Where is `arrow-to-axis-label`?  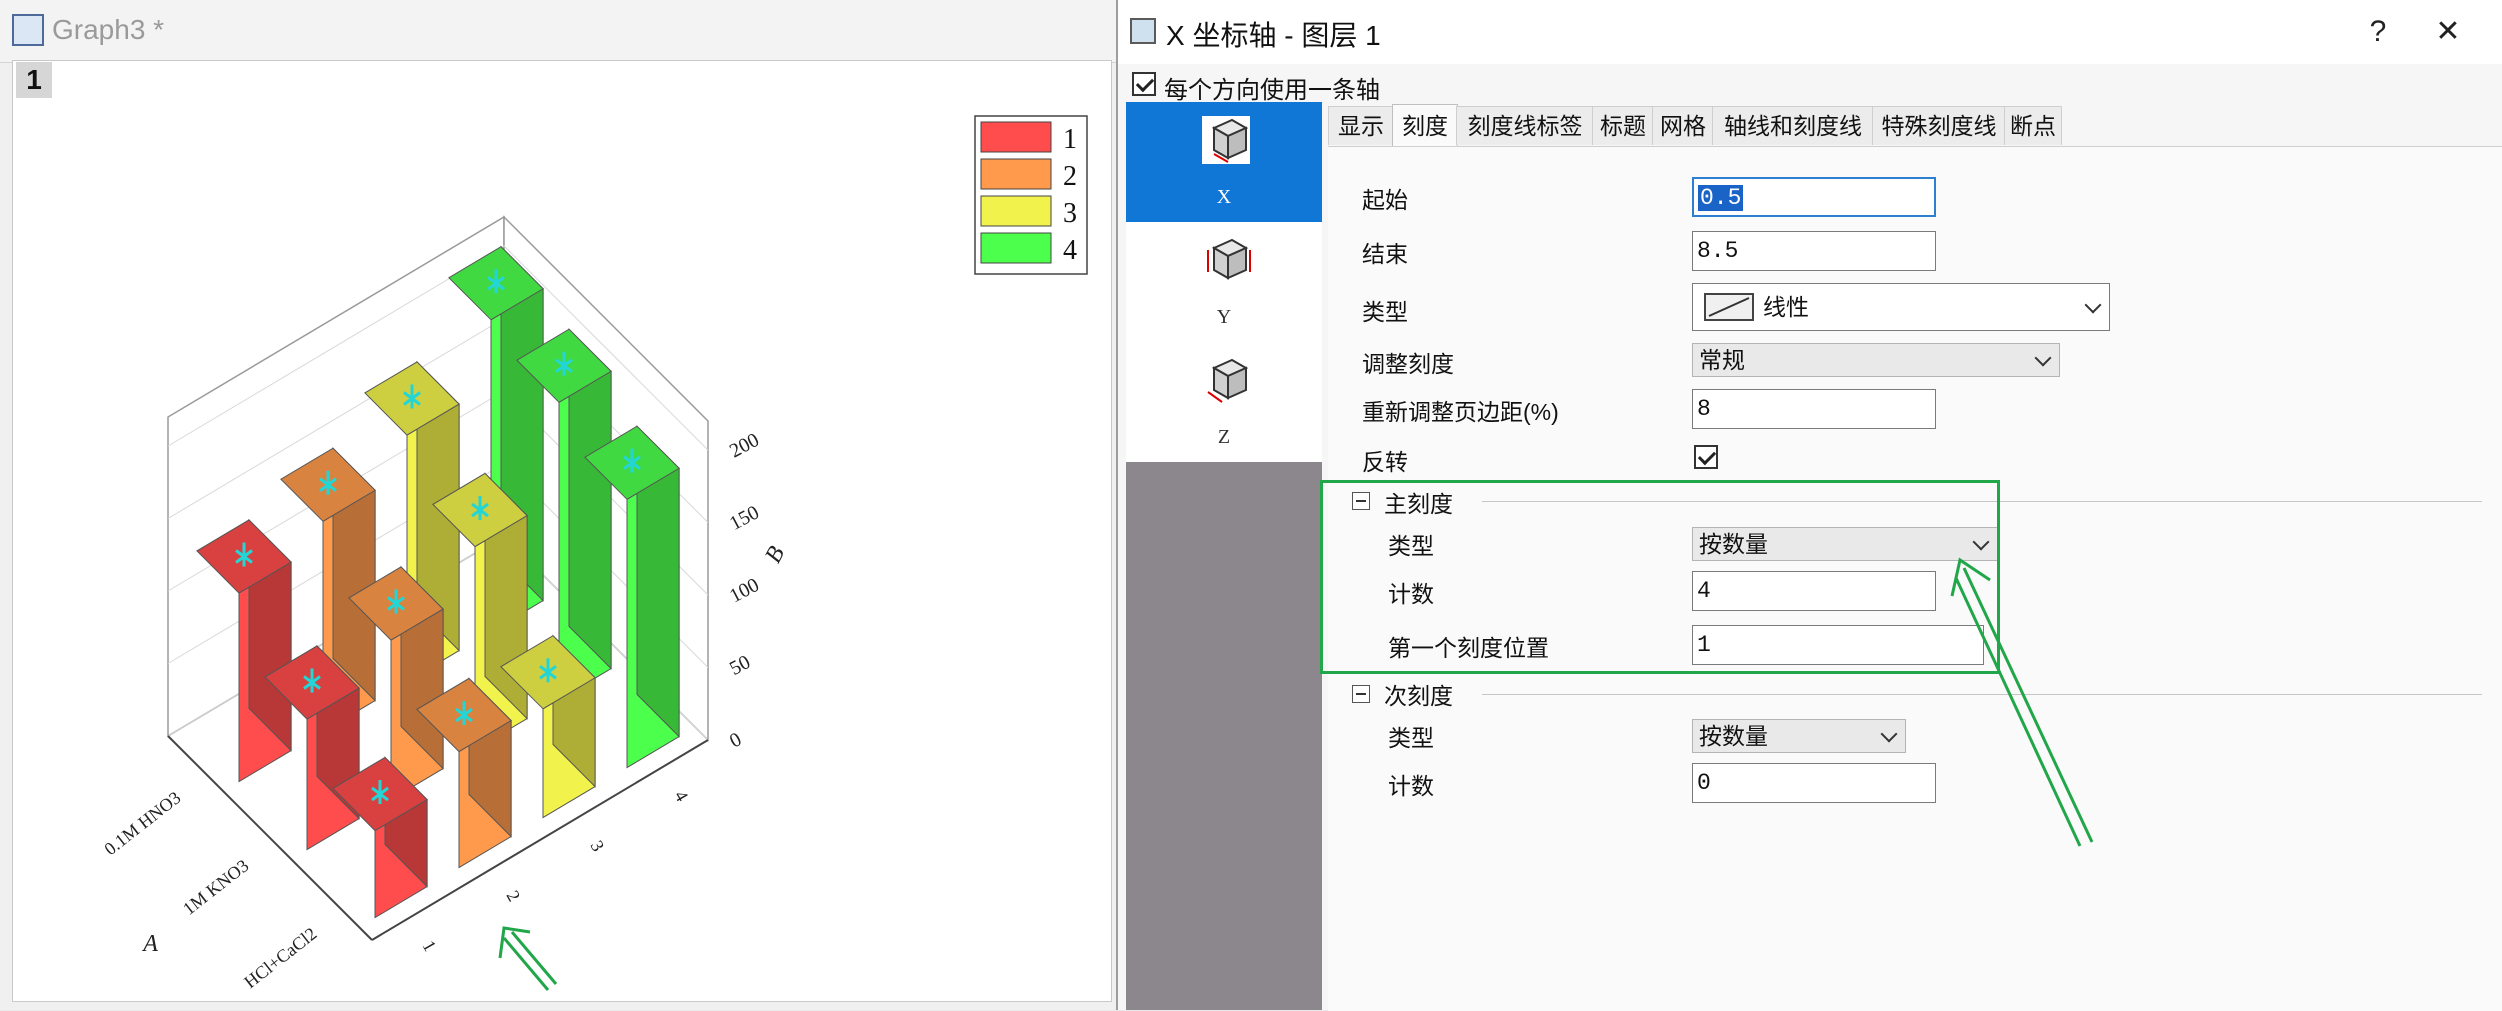
arrow-to-axis-label is located at coordinates (528, 958).